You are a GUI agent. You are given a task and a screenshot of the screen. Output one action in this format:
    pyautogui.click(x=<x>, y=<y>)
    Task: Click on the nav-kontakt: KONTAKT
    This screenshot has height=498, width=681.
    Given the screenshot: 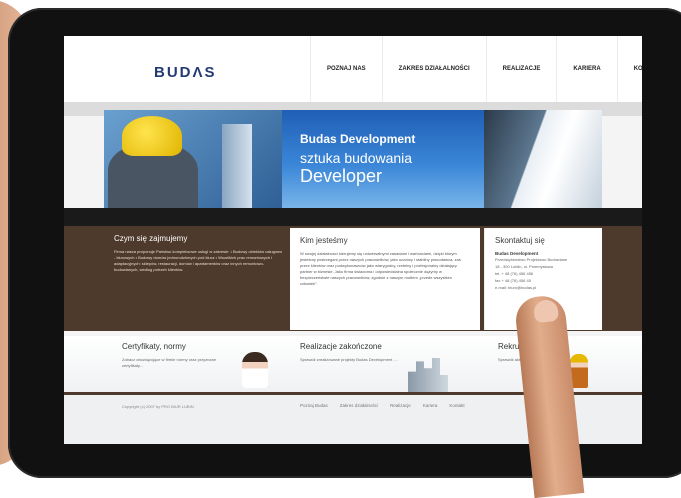 What is the action you would take?
    pyautogui.click(x=629, y=69)
    